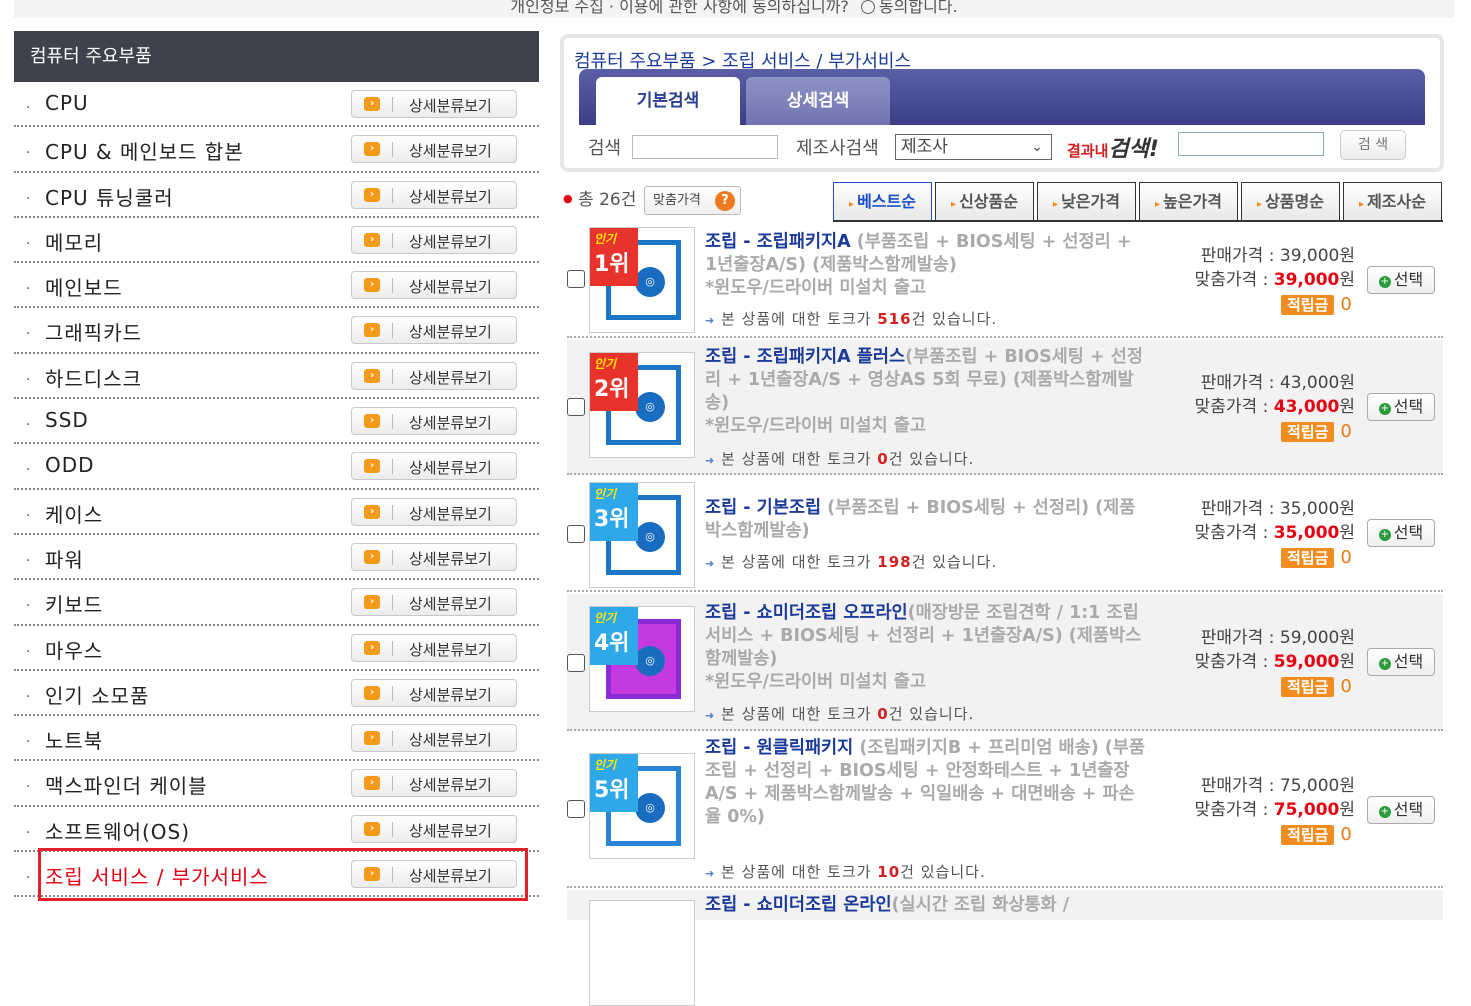 Image resolution: width=1471 pixels, height=1006 pixels. What do you see at coordinates (276, 286) in the screenshot?
I see `sidebar-item: · 메인보드 › 상세분류보기` at bounding box center [276, 286].